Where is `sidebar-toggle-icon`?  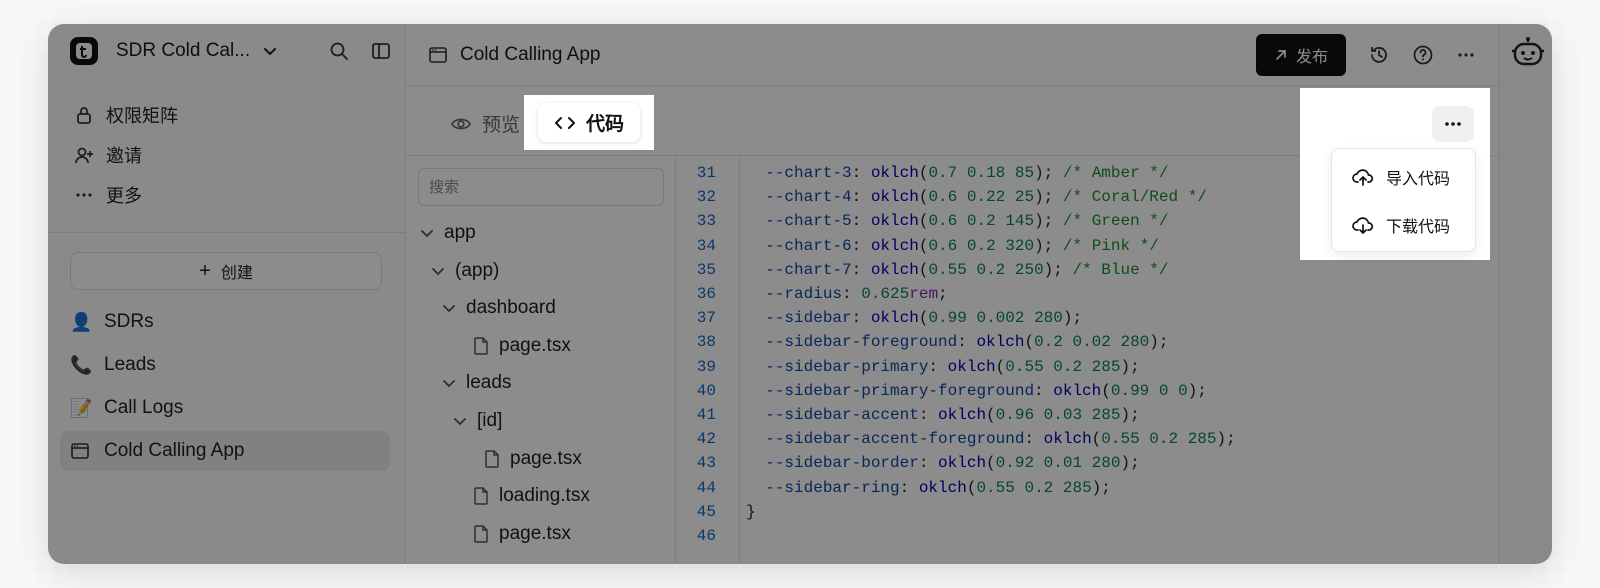
sidebar-toggle-icon is located at coordinates (381, 51).